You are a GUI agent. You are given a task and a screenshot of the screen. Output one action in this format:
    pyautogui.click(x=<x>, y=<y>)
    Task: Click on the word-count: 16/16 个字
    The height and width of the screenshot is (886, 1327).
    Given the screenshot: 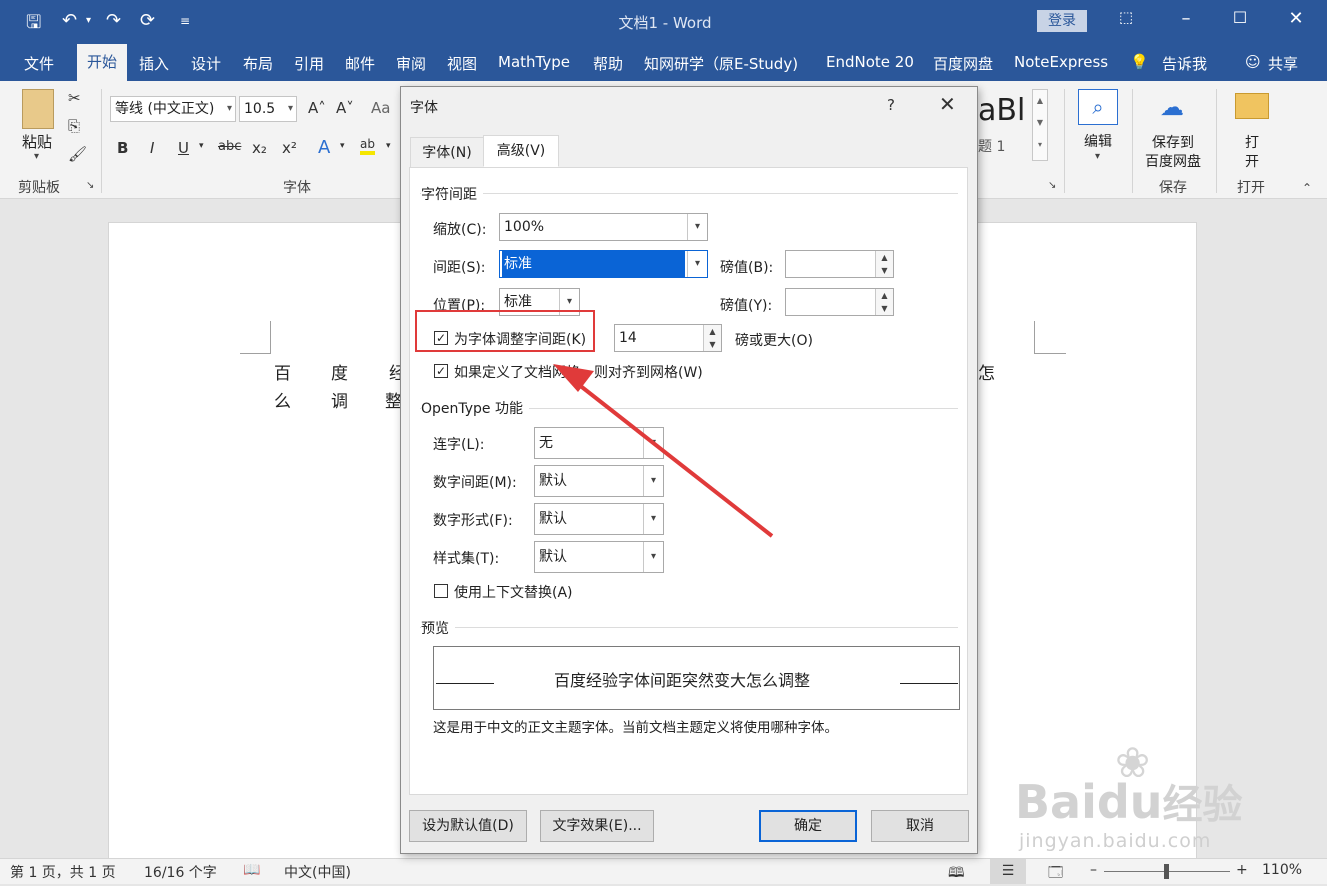 What is the action you would take?
    pyautogui.click(x=180, y=872)
    